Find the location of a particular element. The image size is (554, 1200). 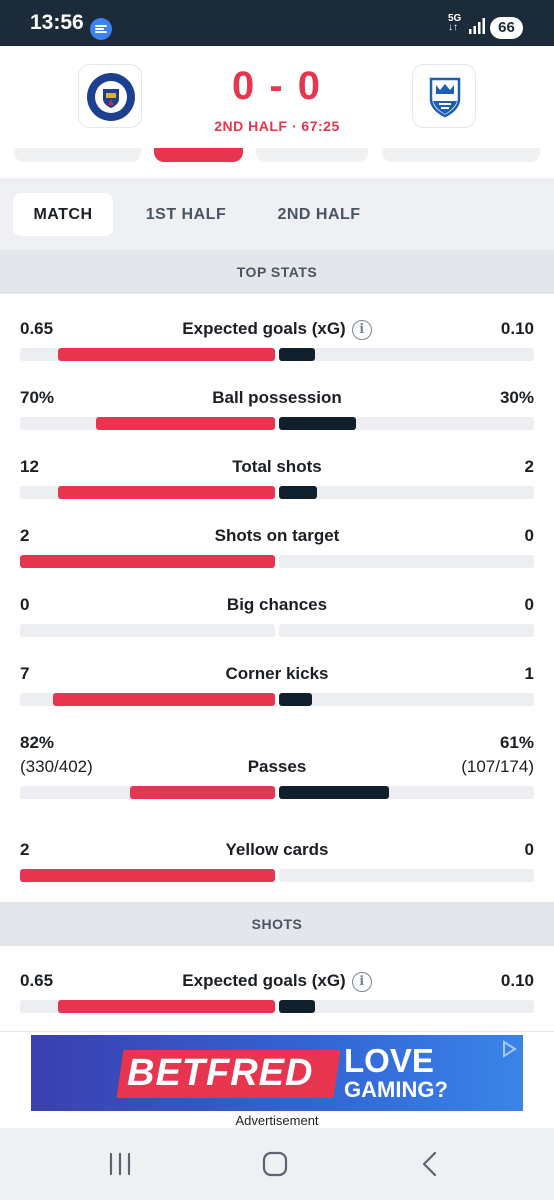

match-sub-tabs is located at coordinates (277, 162).